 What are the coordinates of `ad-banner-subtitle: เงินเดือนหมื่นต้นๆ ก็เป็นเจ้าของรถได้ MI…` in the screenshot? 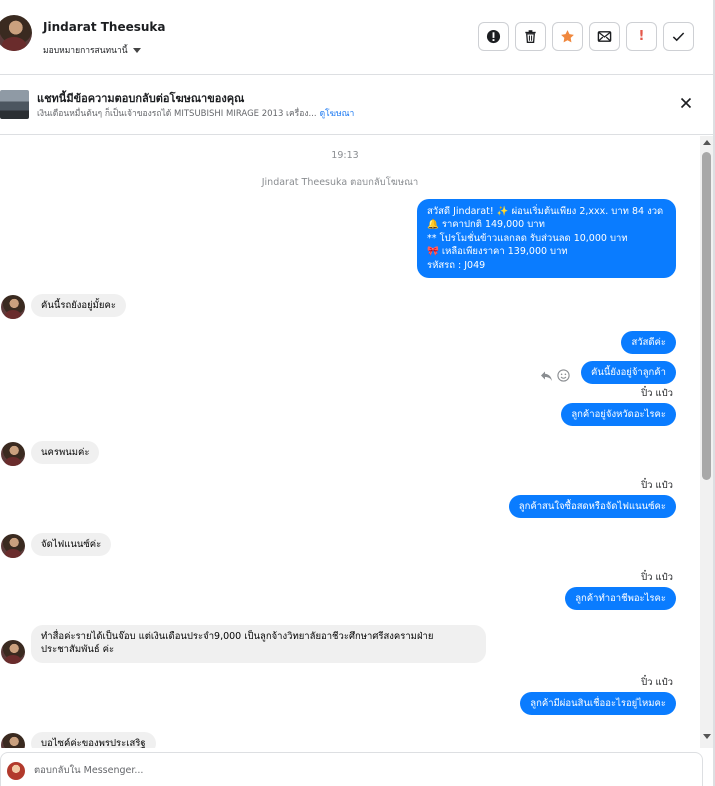 It's located at (195, 113).